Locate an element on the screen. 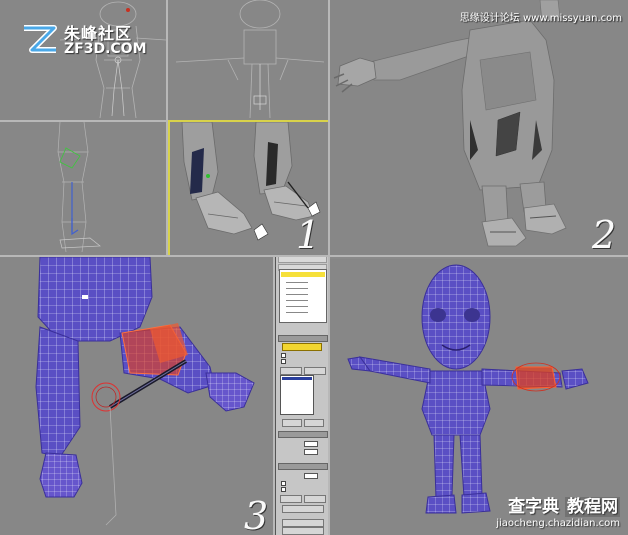  command-panel is located at coordinates (302, 395).